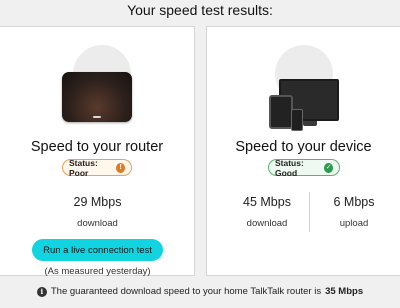 The height and width of the screenshot is (308, 400). Describe the element at coordinates (97, 271) in the screenshot. I see `measured-yesterday-note: (As measured yesterday)` at that location.